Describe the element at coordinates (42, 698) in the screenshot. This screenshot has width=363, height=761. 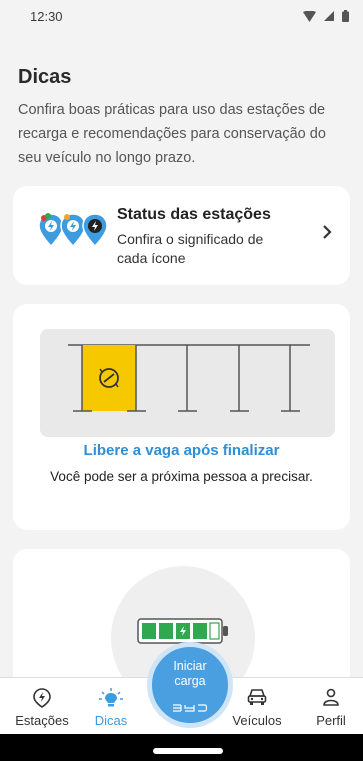
I see `charging-pin-icon` at that location.